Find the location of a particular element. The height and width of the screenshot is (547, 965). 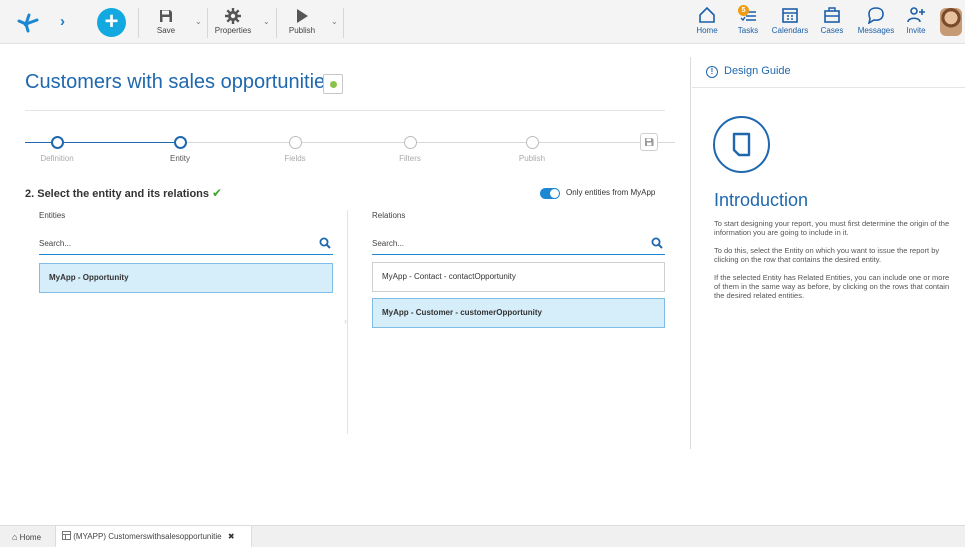

title-divider is located at coordinates (345, 110).